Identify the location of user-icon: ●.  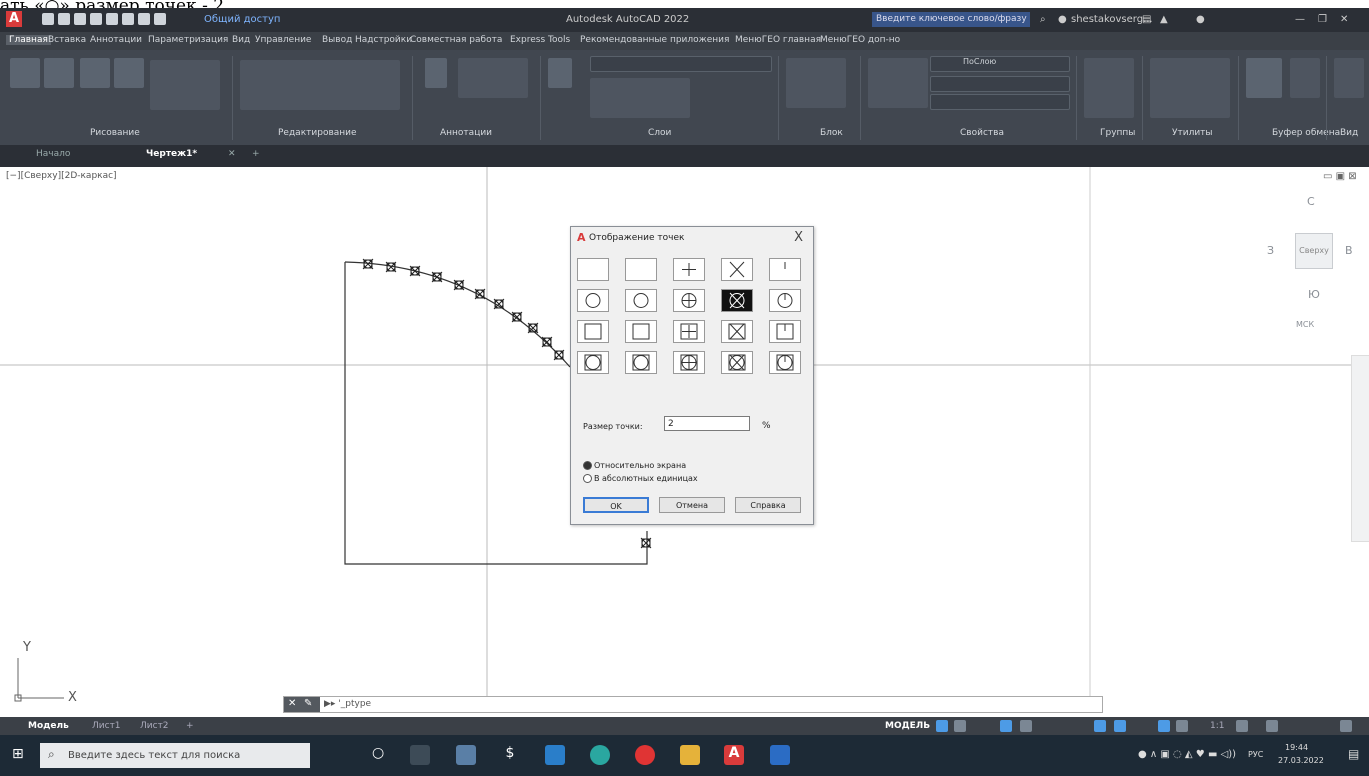
(1062, 19).